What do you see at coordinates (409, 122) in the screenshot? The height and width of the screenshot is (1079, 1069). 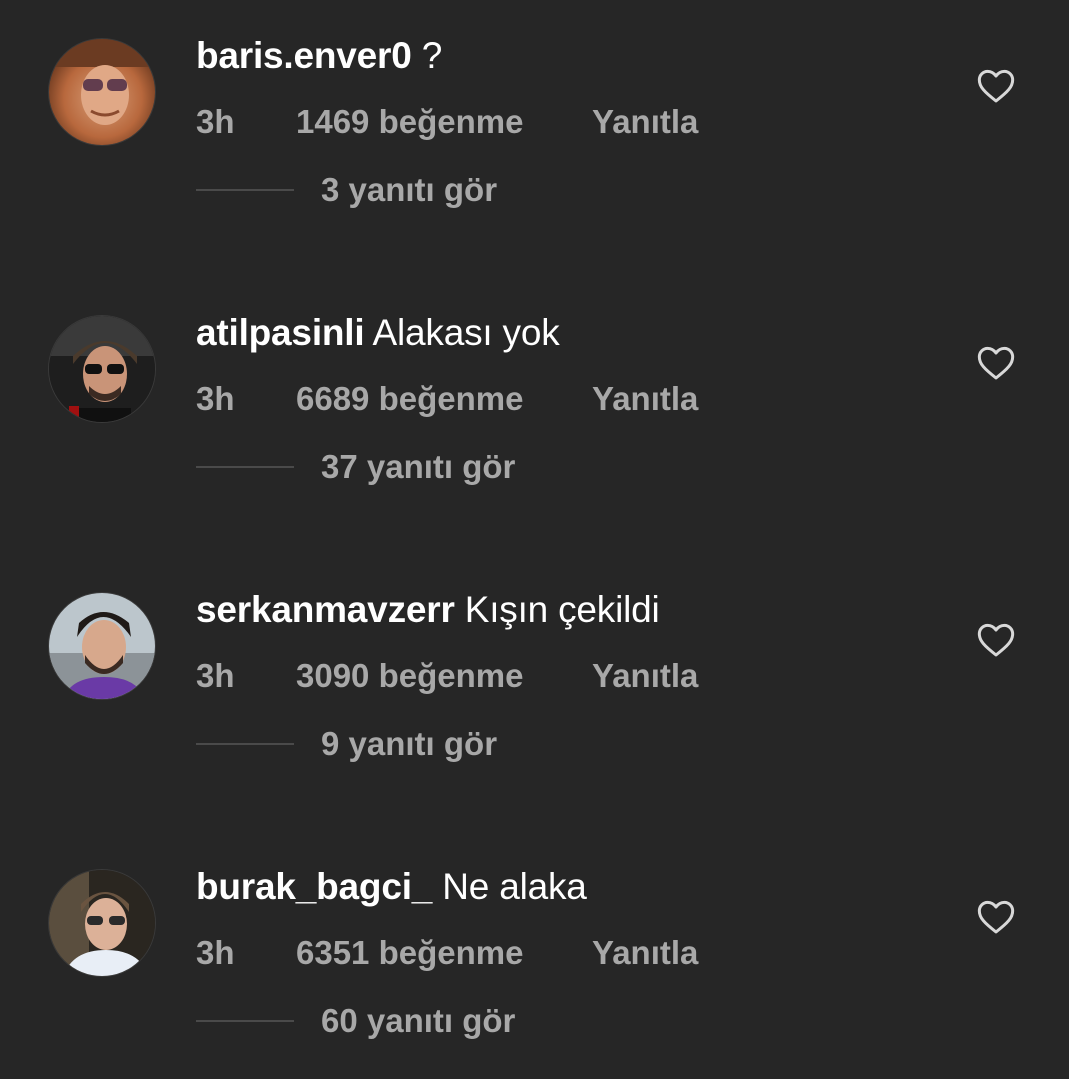 I see `comment-likes: 1469 beğenme` at bounding box center [409, 122].